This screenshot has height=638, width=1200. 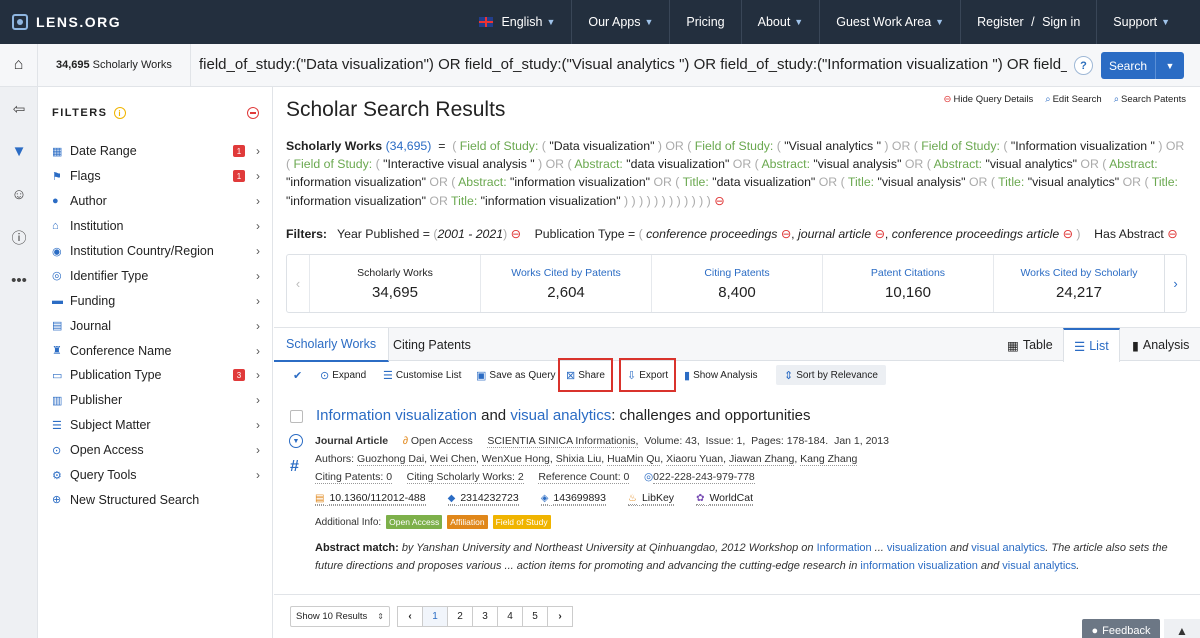 I want to click on view-table: ▦ Table, so click(x=1030, y=345).